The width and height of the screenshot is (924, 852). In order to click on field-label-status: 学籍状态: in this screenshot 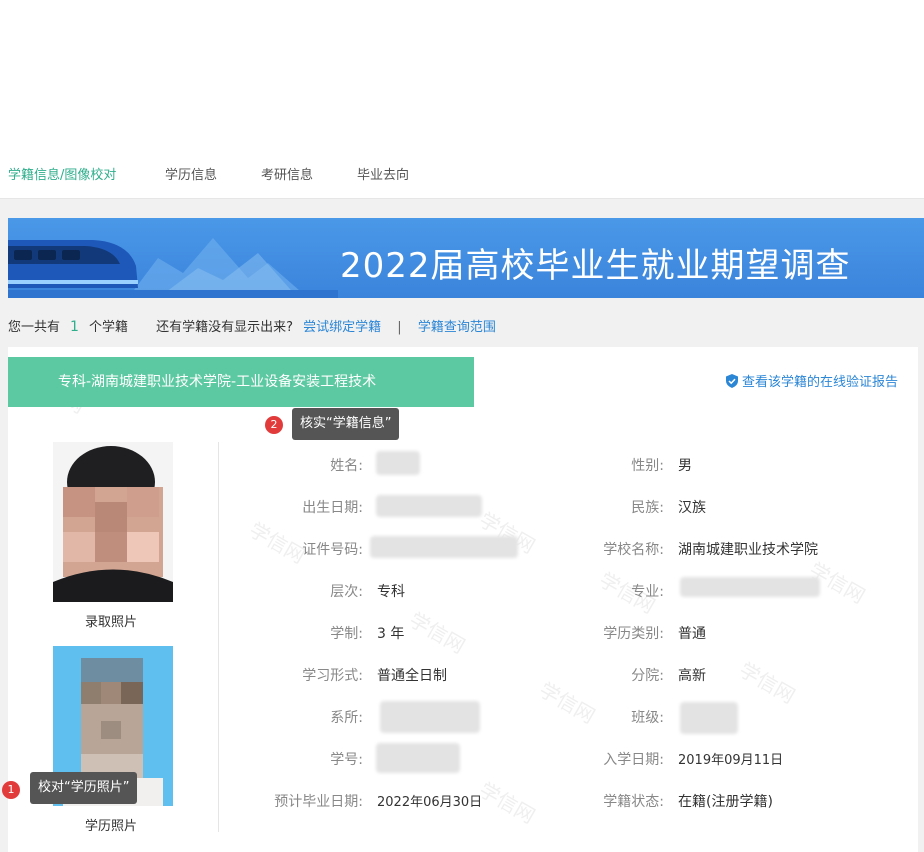, I will do `click(633, 802)`.